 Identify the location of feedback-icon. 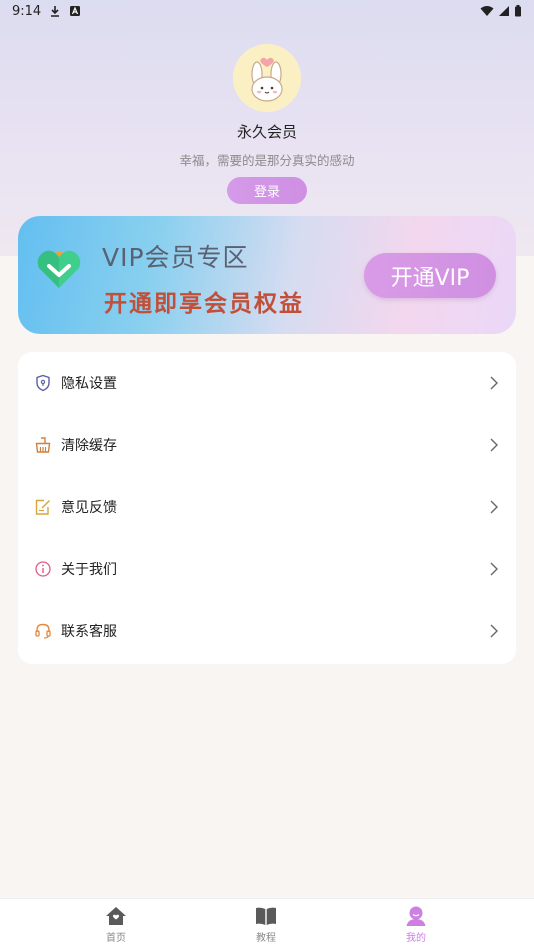
(43, 507).